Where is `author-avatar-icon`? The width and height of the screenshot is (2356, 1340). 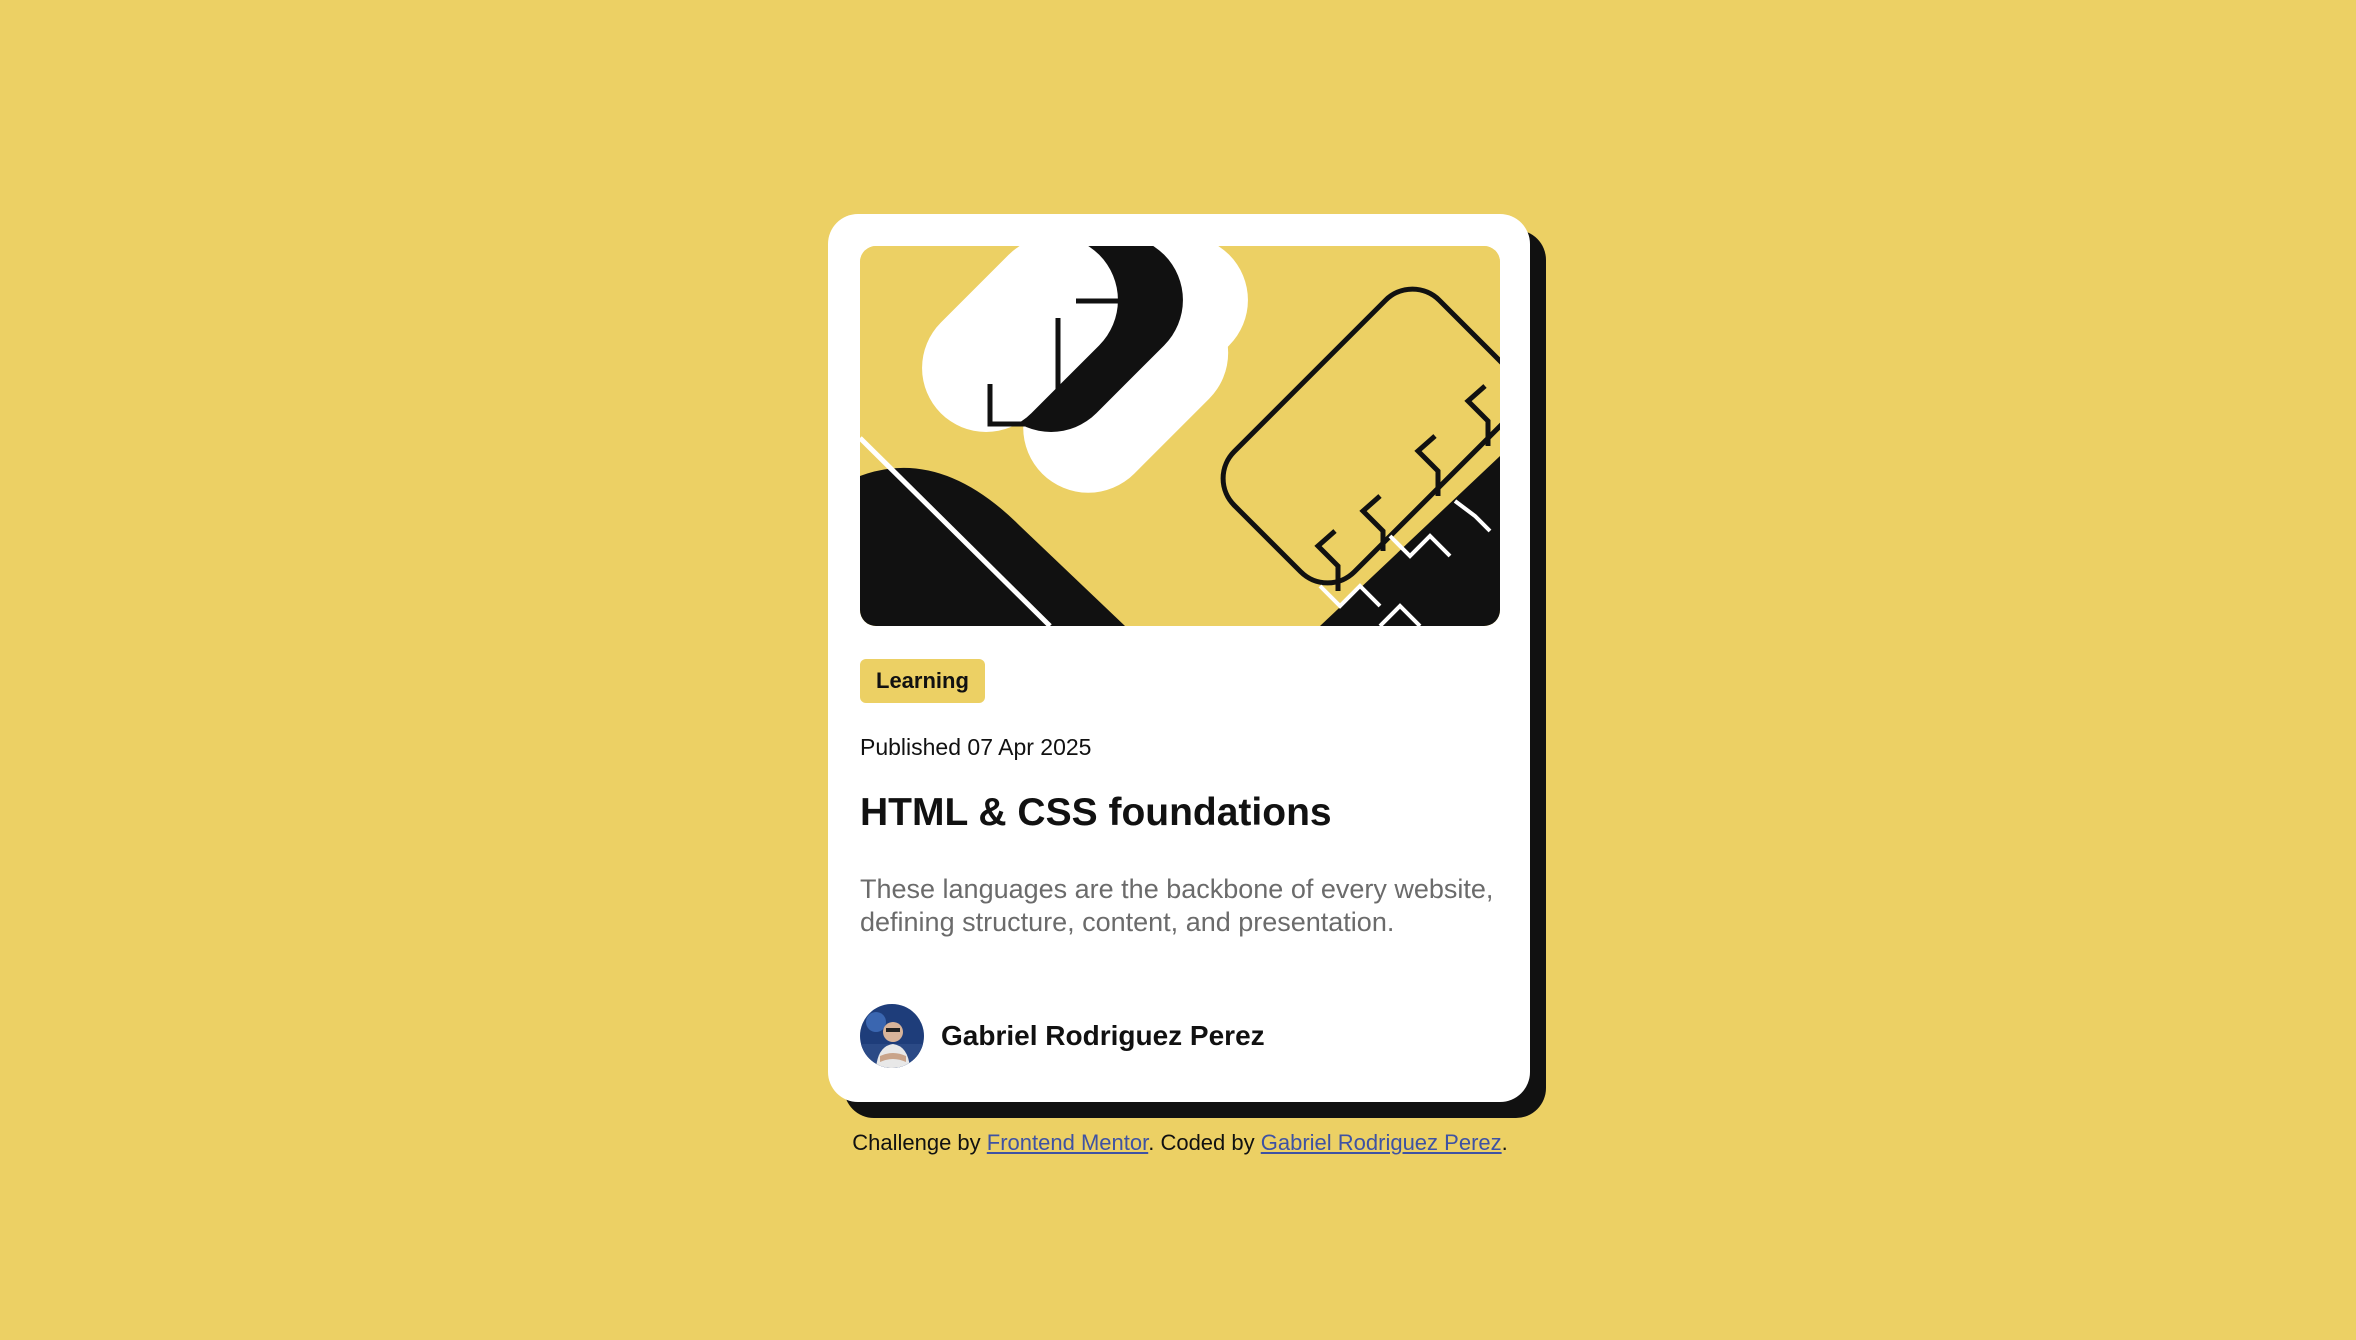
author-avatar-icon is located at coordinates (892, 1036).